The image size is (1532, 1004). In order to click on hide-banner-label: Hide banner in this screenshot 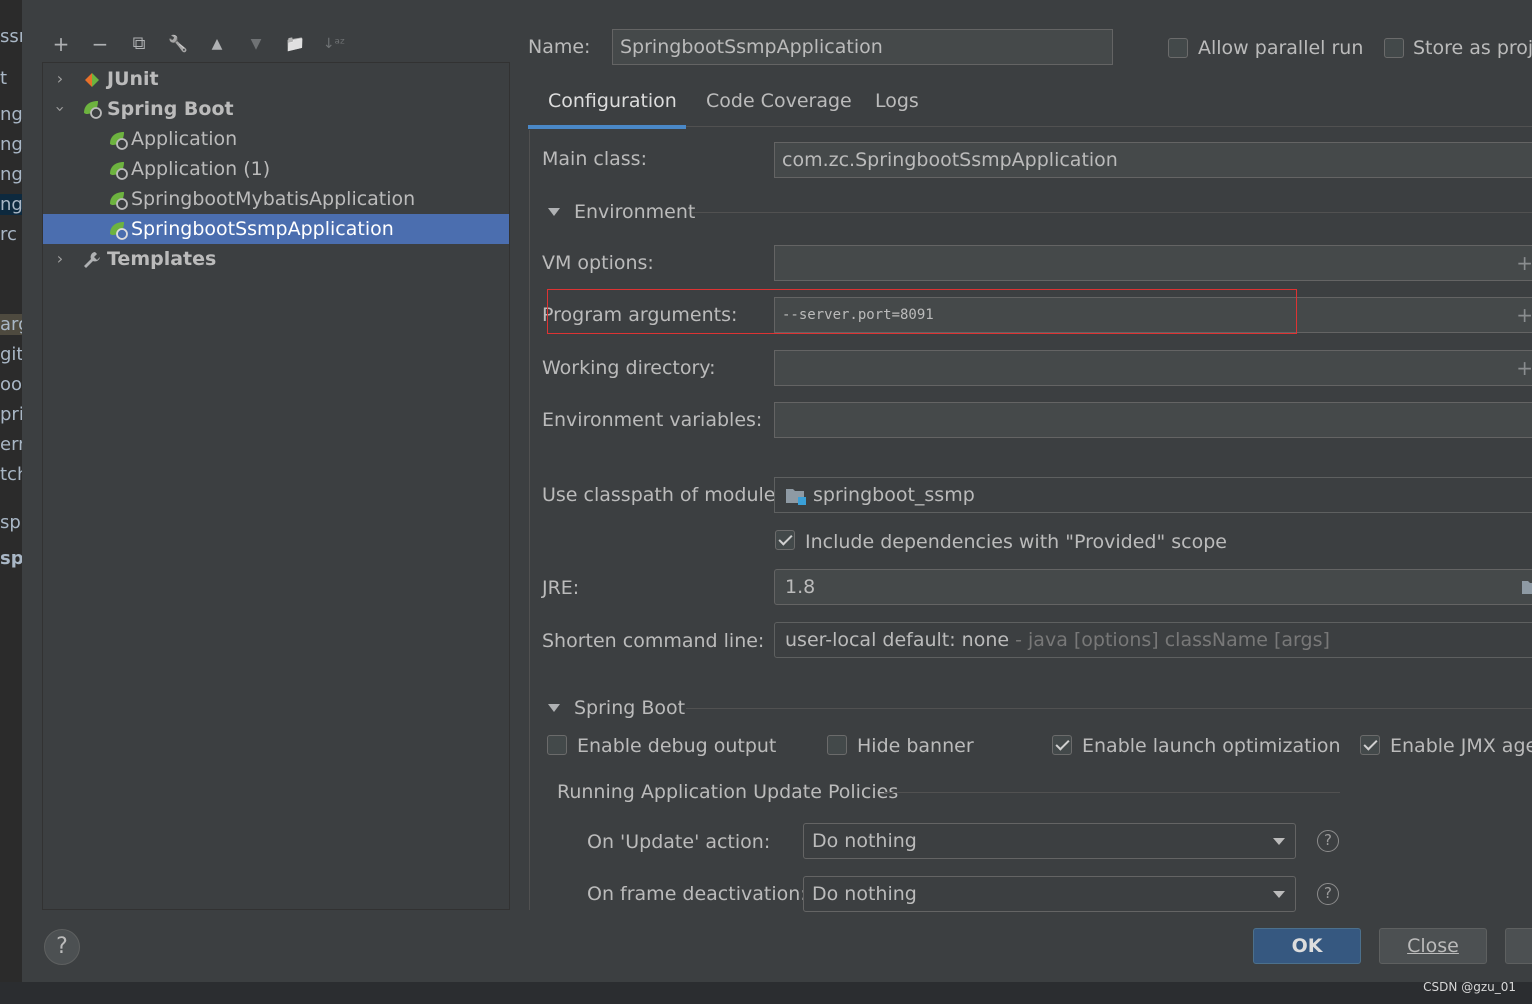, I will do `click(915, 746)`.